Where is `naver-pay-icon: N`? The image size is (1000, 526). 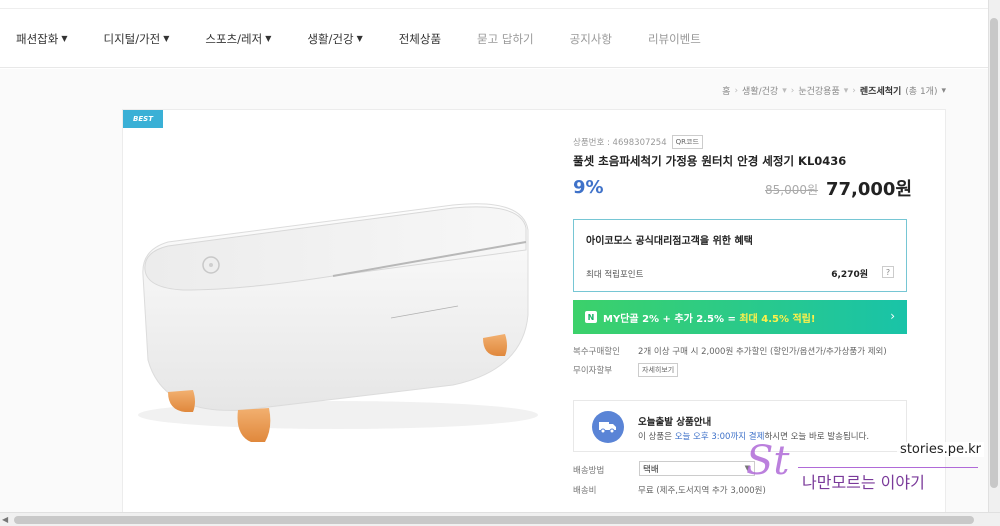
naver-pay-icon: N is located at coordinates (591, 317).